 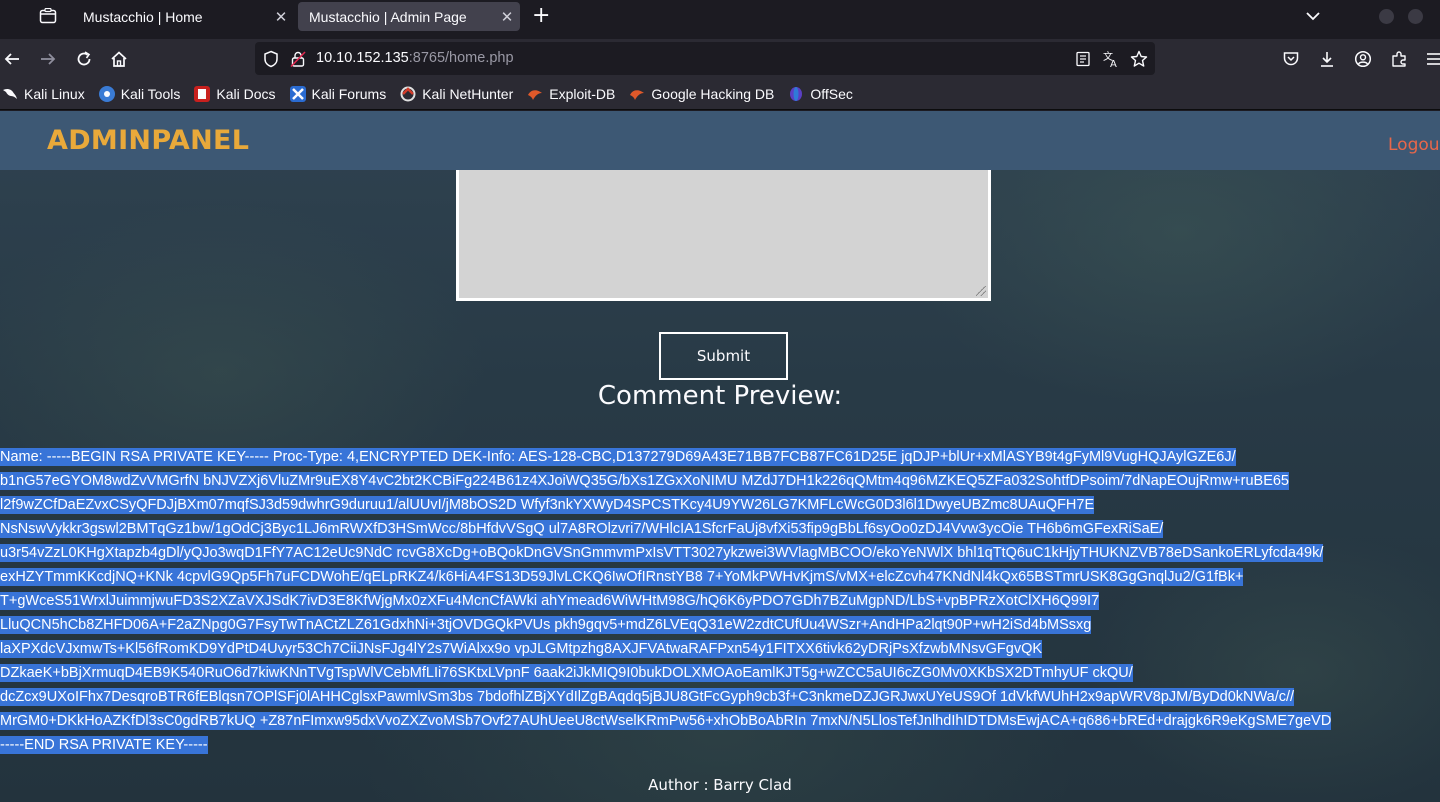 What do you see at coordinates (796, 94) in the screenshot?
I see `offsec-icon` at bounding box center [796, 94].